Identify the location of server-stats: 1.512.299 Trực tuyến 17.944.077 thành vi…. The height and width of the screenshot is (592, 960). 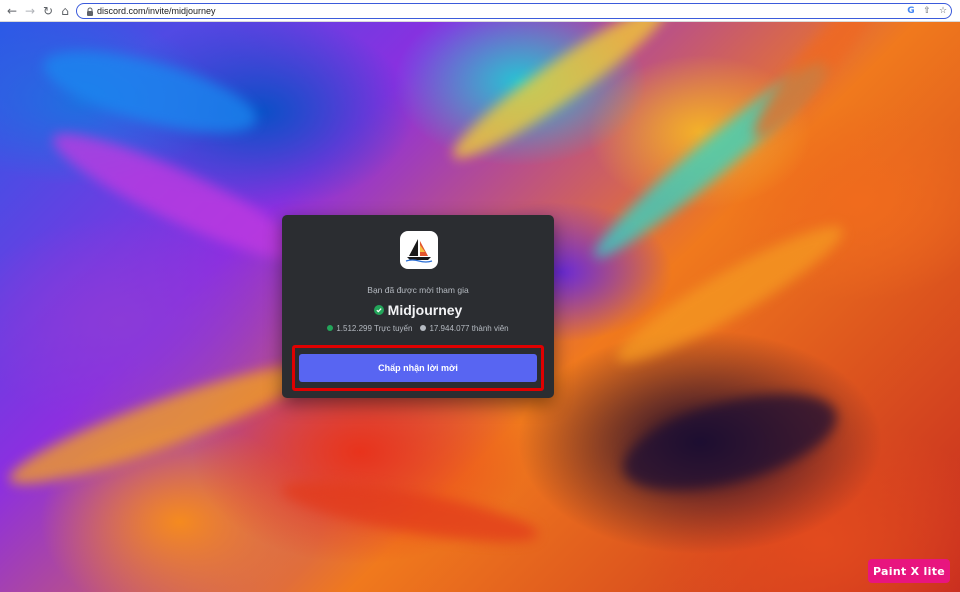
(418, 328).